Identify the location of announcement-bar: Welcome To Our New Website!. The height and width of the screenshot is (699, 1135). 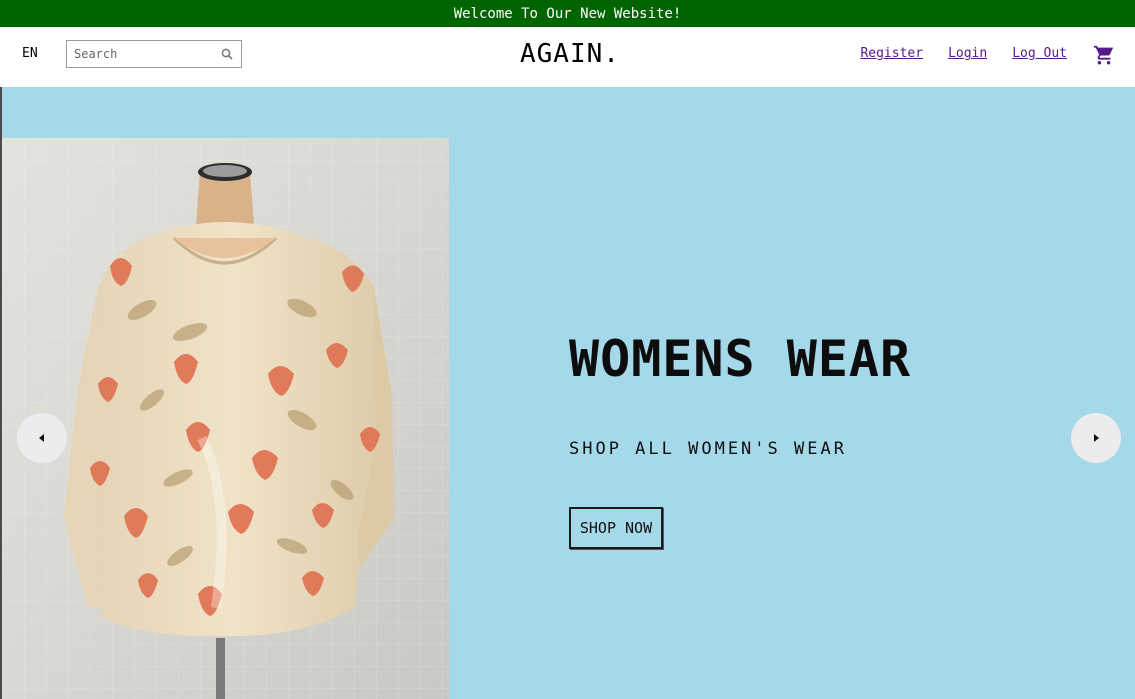
(567, 13).